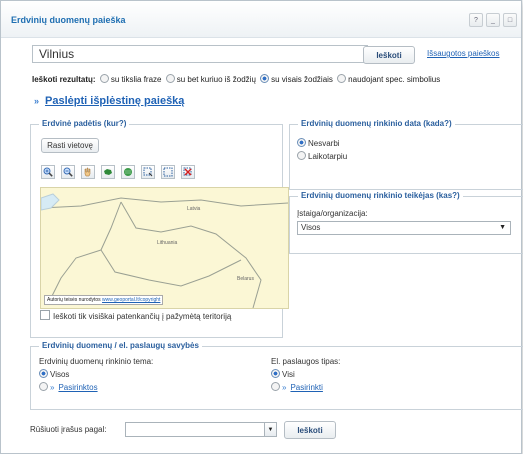 This screenshot has width=523, height=454. I want to click on theme-label: Erdvinių duomenų rinkinio tema:, so click(96, 361).